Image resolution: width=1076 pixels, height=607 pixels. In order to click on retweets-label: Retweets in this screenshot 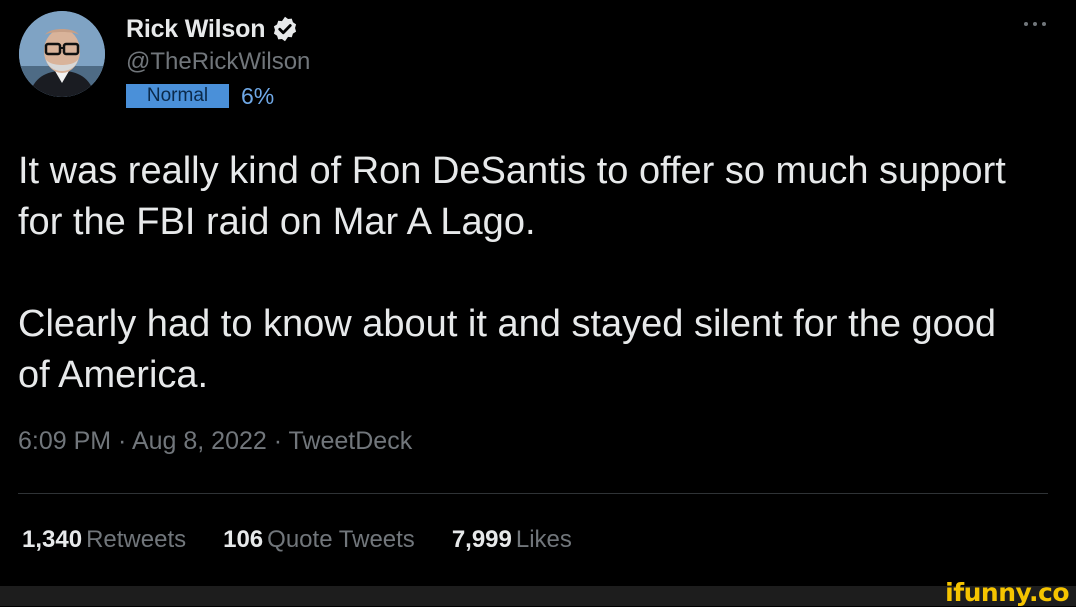, I will do `click(136, 539)`.